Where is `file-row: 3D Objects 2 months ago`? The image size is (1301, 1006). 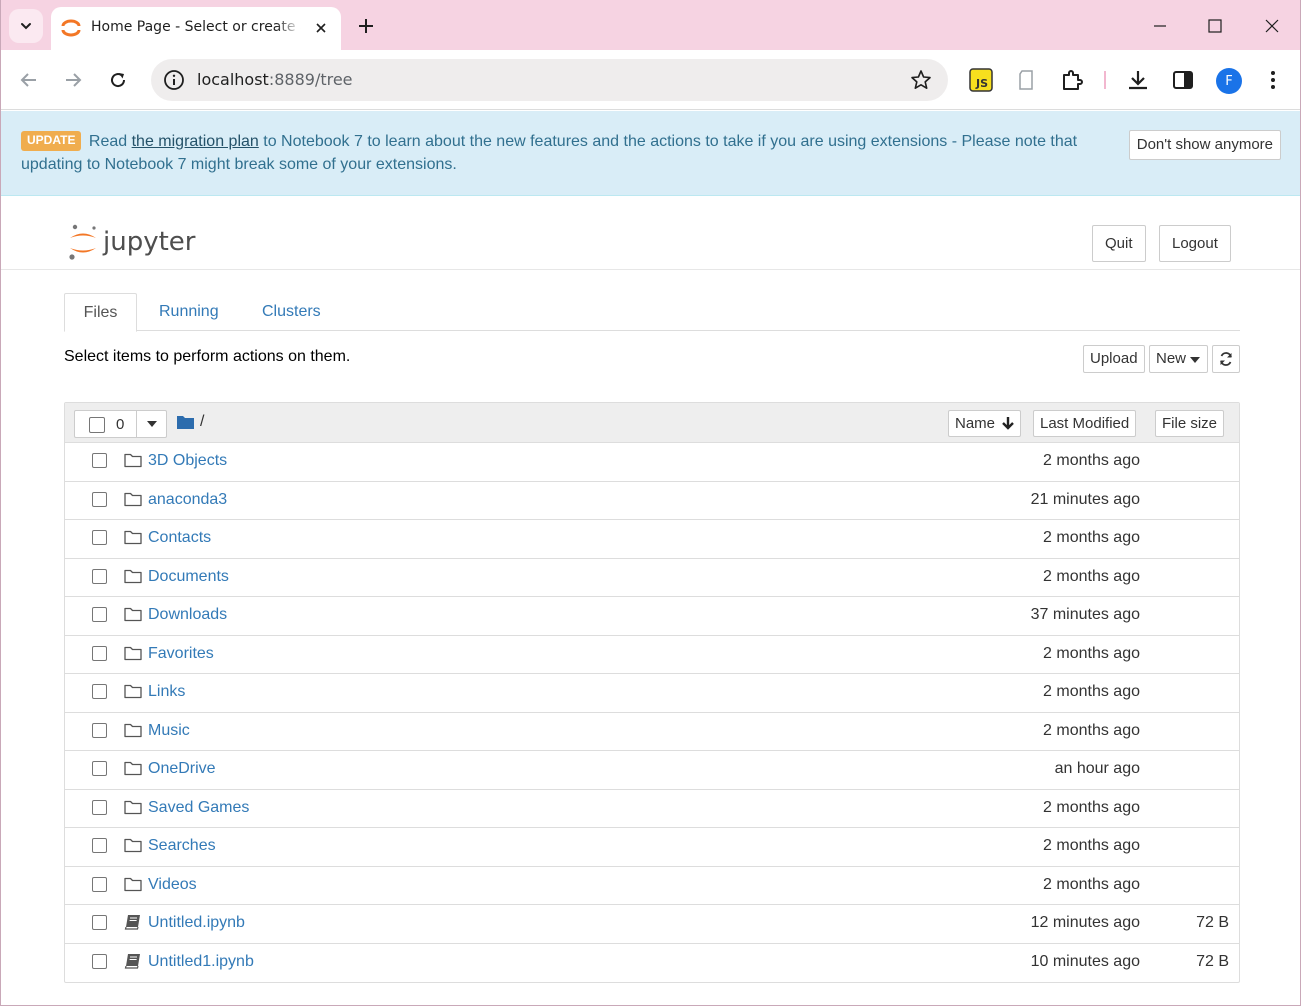 file-row: 3D Objects 2 months ago is located at coordinates (652, 462).